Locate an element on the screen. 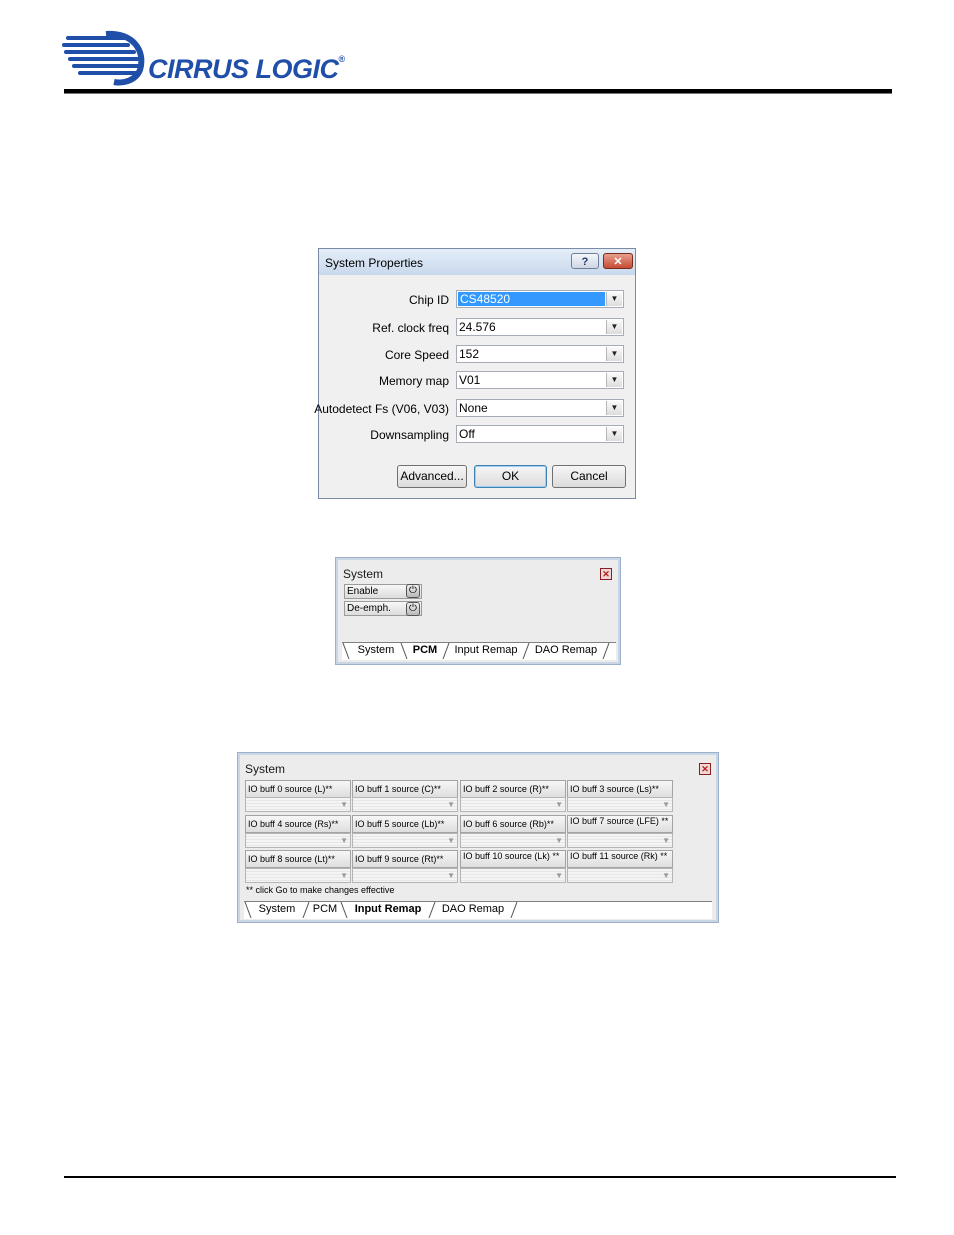  io-buff-11-select: ▼ is located at coordinates (620, 875).